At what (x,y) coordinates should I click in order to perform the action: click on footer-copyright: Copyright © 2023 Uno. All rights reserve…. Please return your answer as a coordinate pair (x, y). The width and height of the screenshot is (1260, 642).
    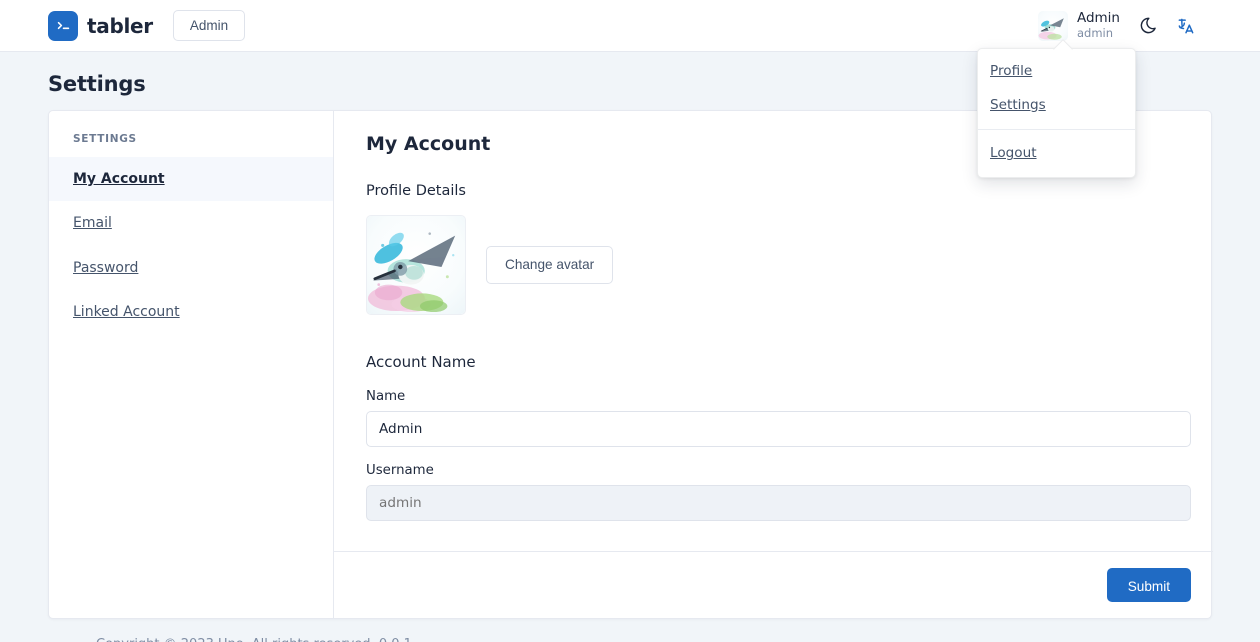
    Looking at the image, I should click on (235, 639).